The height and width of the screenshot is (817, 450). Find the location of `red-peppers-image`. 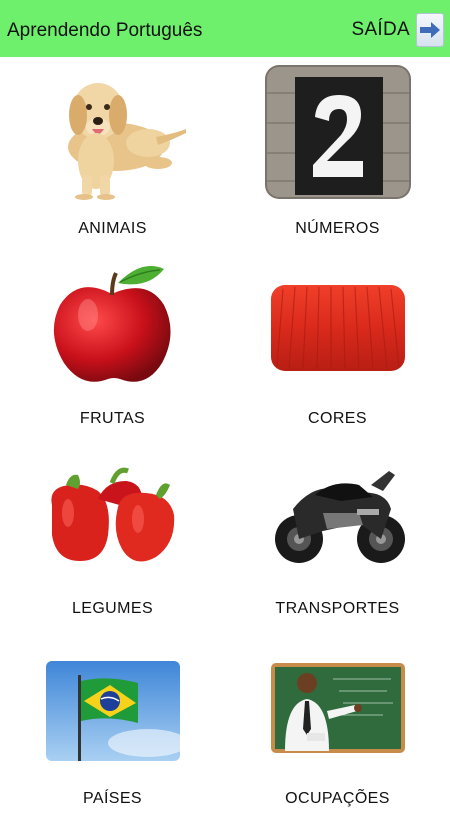

red-peppers-image is located at coordinates (113, 512).